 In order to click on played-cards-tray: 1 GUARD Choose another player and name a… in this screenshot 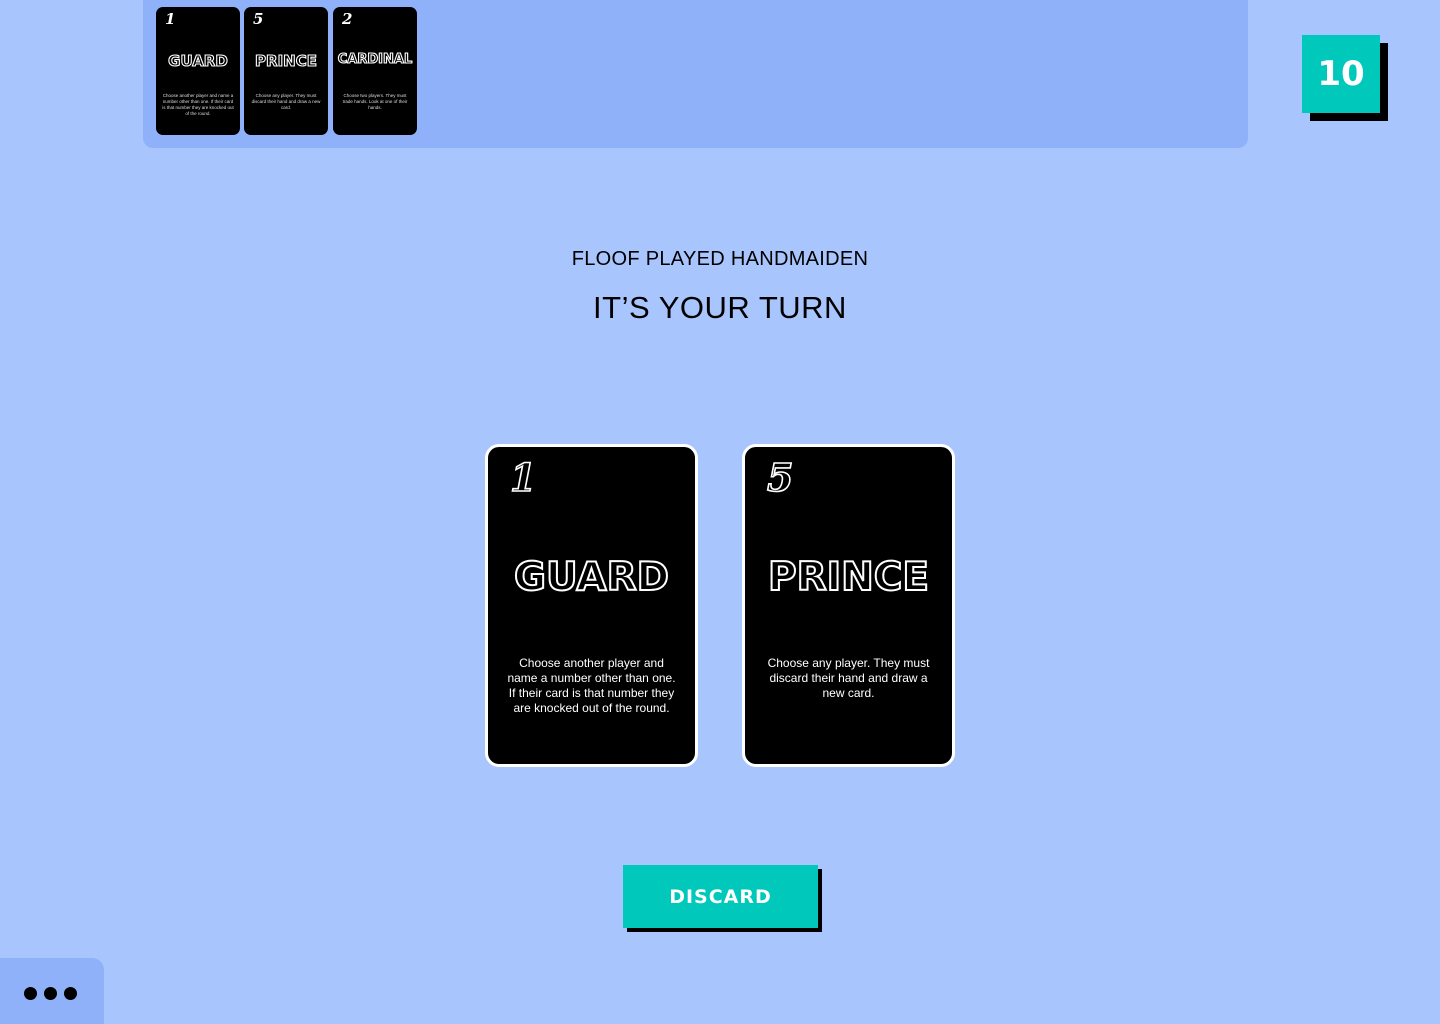, I will do `click(695, 74)`.